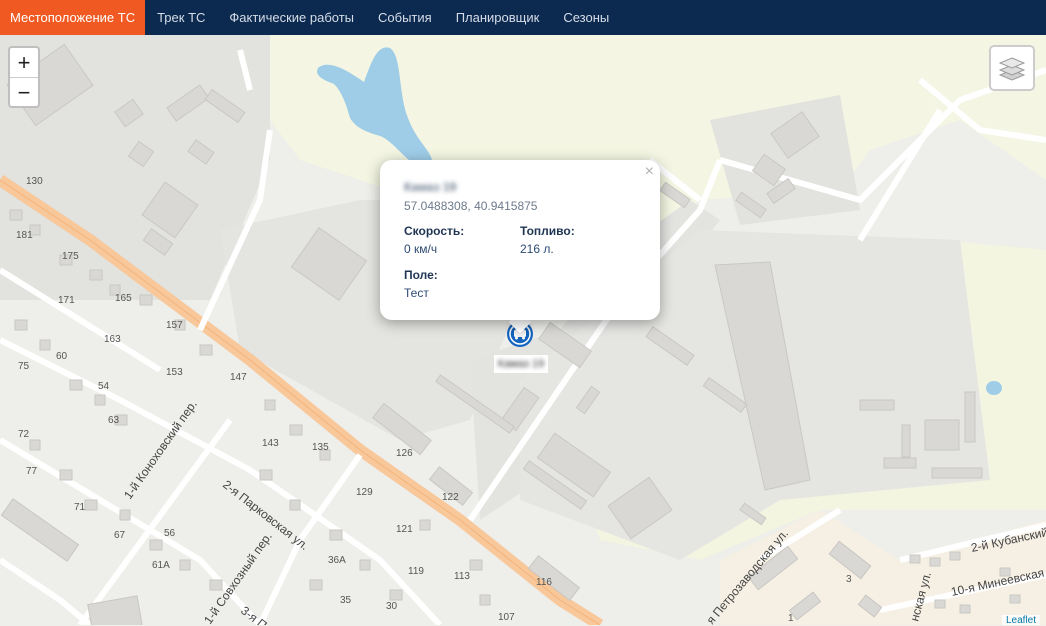  What do you see at coordinates (24, 63) in the screenshot?
I see `zoom-in-button: +` at bounding box center [24, 63].